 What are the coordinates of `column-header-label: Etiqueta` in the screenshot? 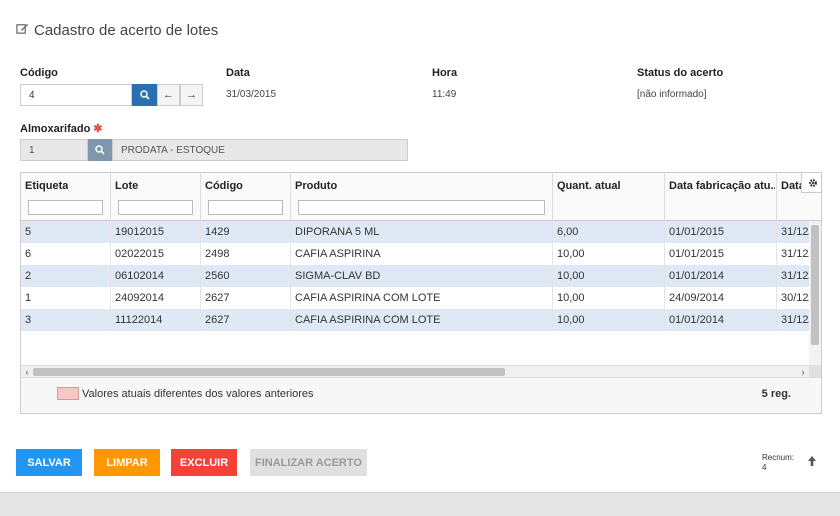 It's located at (47, 186).